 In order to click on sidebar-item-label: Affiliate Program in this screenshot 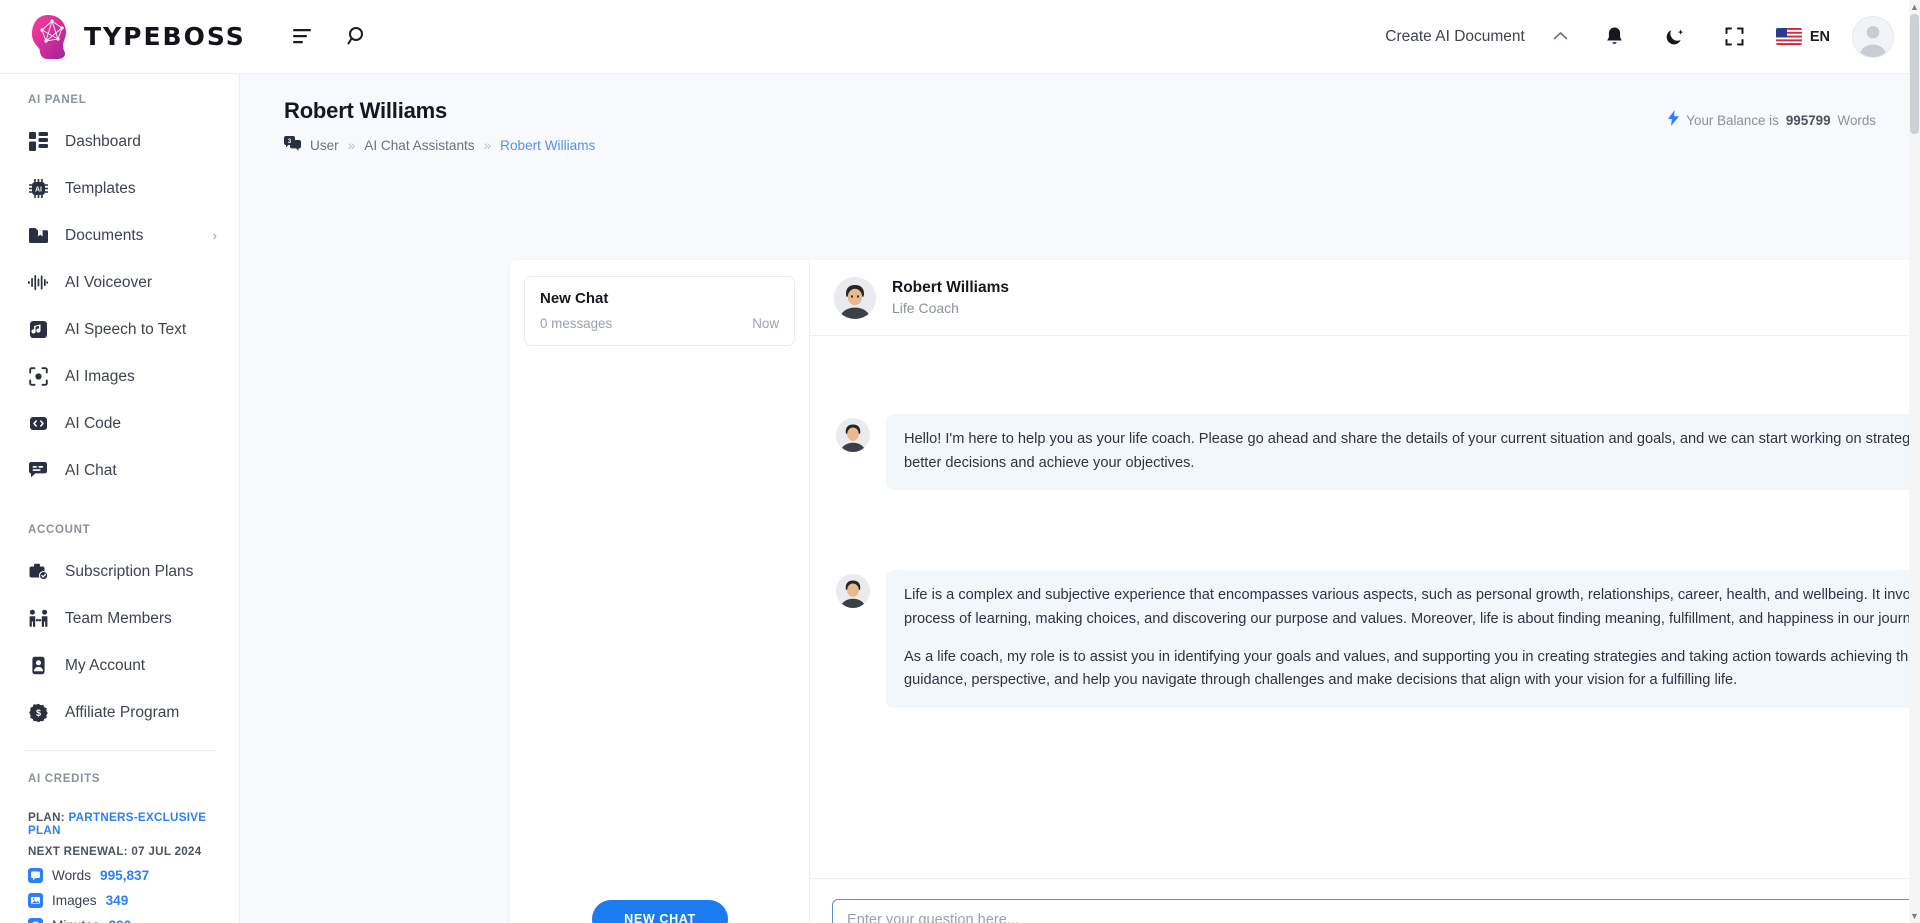, I will do `click(122, 712)`.